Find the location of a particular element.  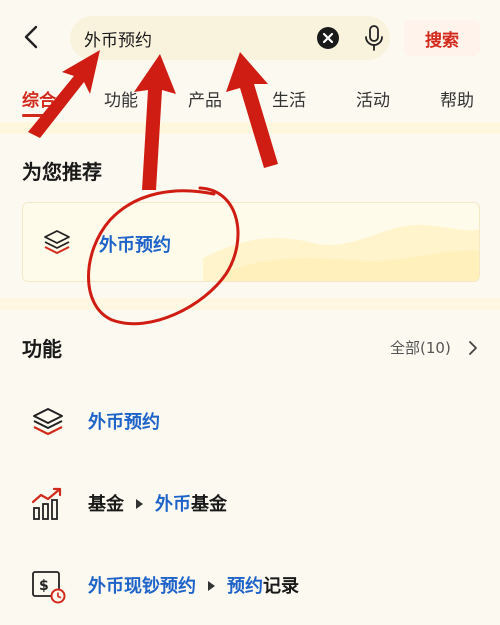

microphone-icon is located at coordinates (374, 38).